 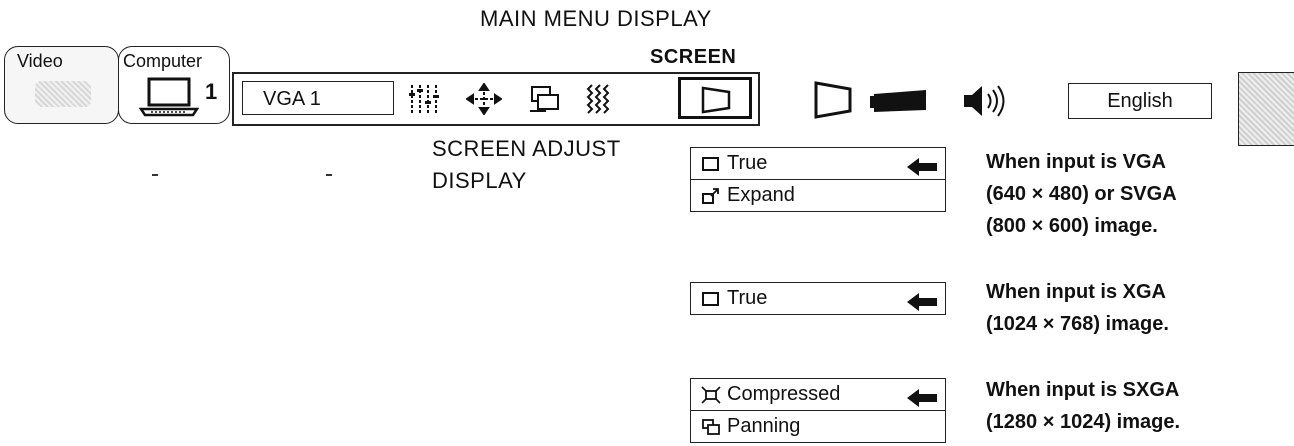 What do you see at coordinates (818, 195) in the screenshot?
I see `option-expand: Expand` at bounding box center [818, 195].